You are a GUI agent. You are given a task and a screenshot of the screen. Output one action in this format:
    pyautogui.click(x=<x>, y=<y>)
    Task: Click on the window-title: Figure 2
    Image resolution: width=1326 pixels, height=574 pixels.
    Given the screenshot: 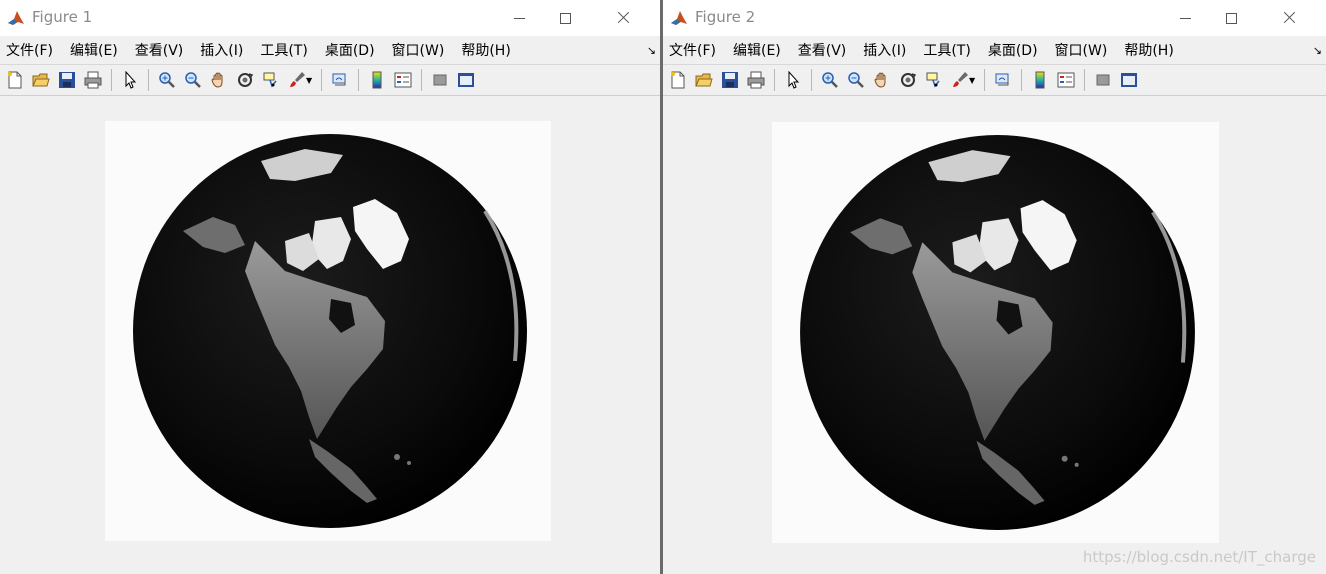 What is the action you would take?
    pyautogui.click(x=725, y=17)
    